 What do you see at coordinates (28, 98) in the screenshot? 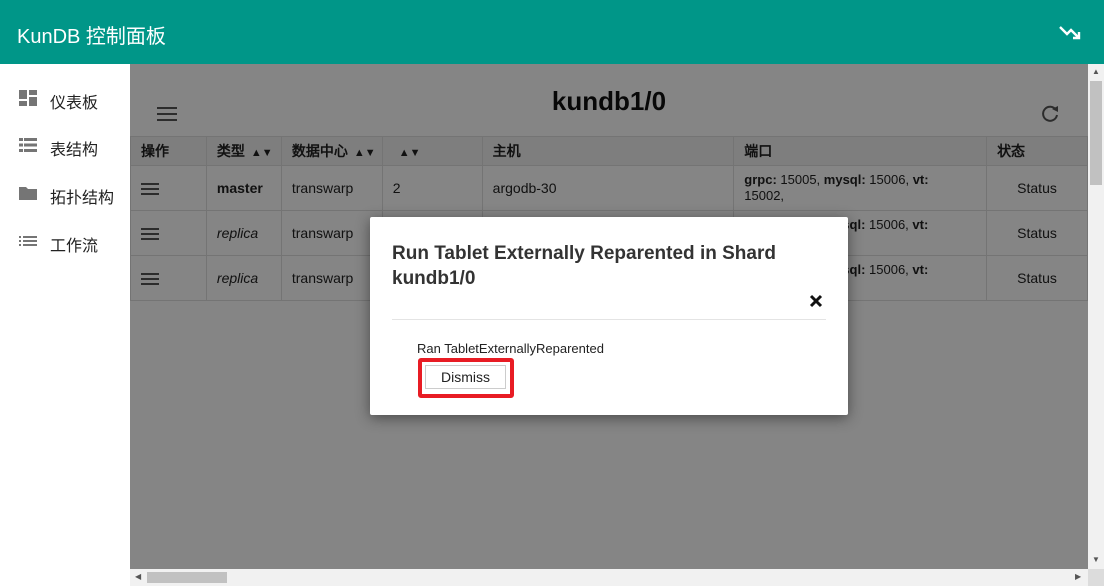
I see `dashboard-icon` at bounding box center [28, 98].